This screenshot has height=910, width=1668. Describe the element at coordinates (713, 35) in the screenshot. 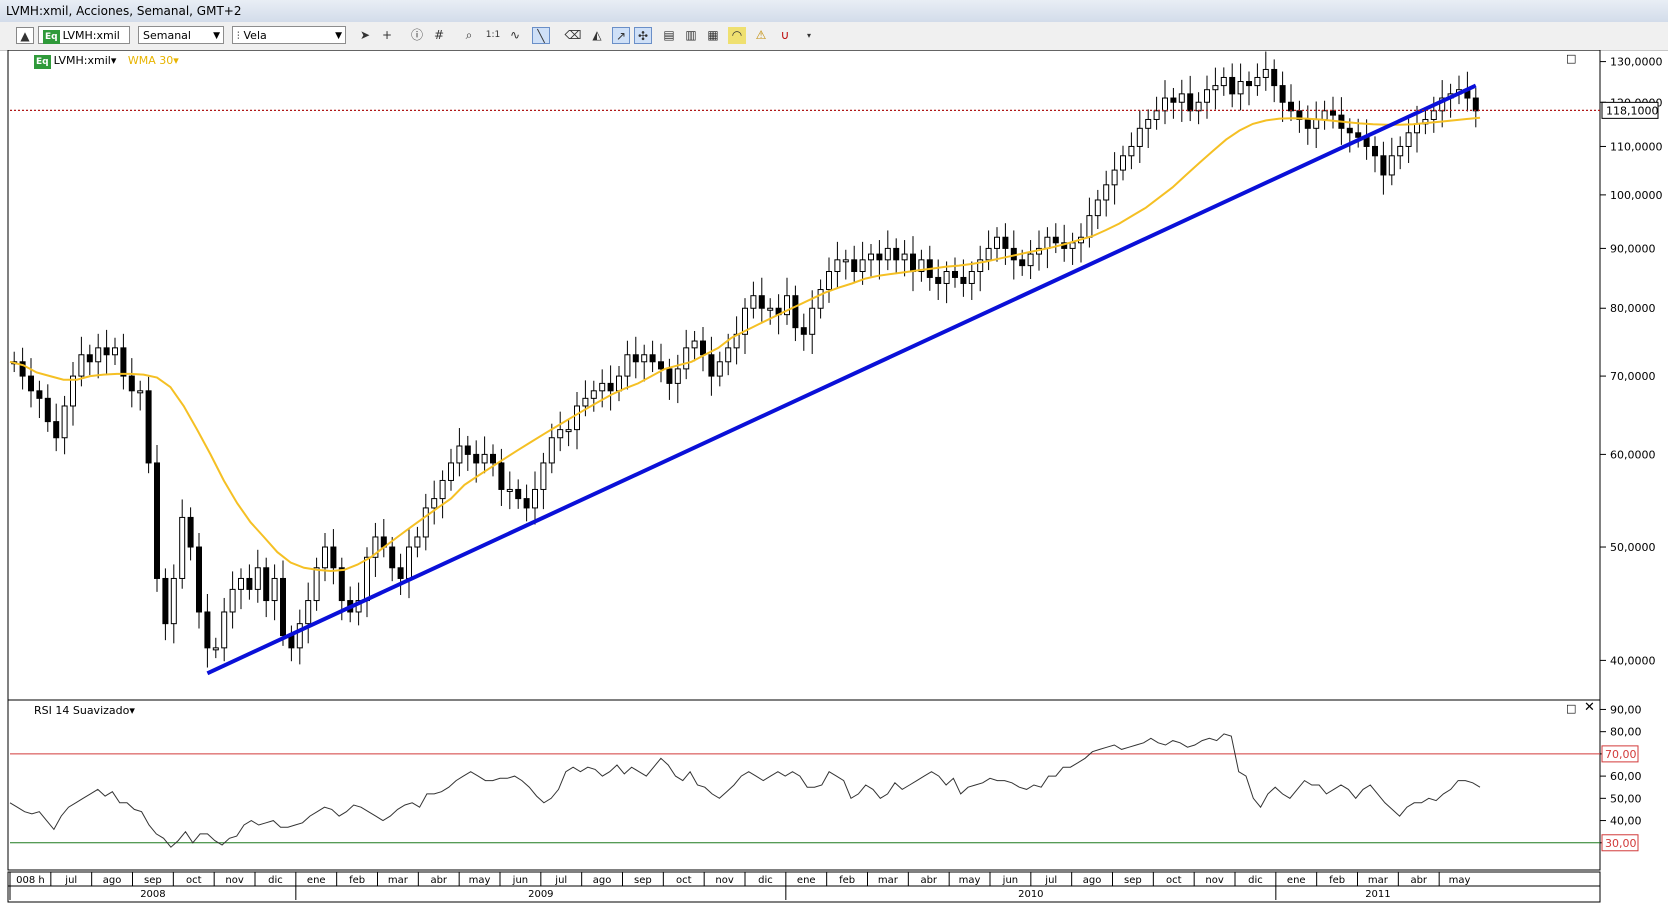

I see `template3-icon: ▦` at that location.